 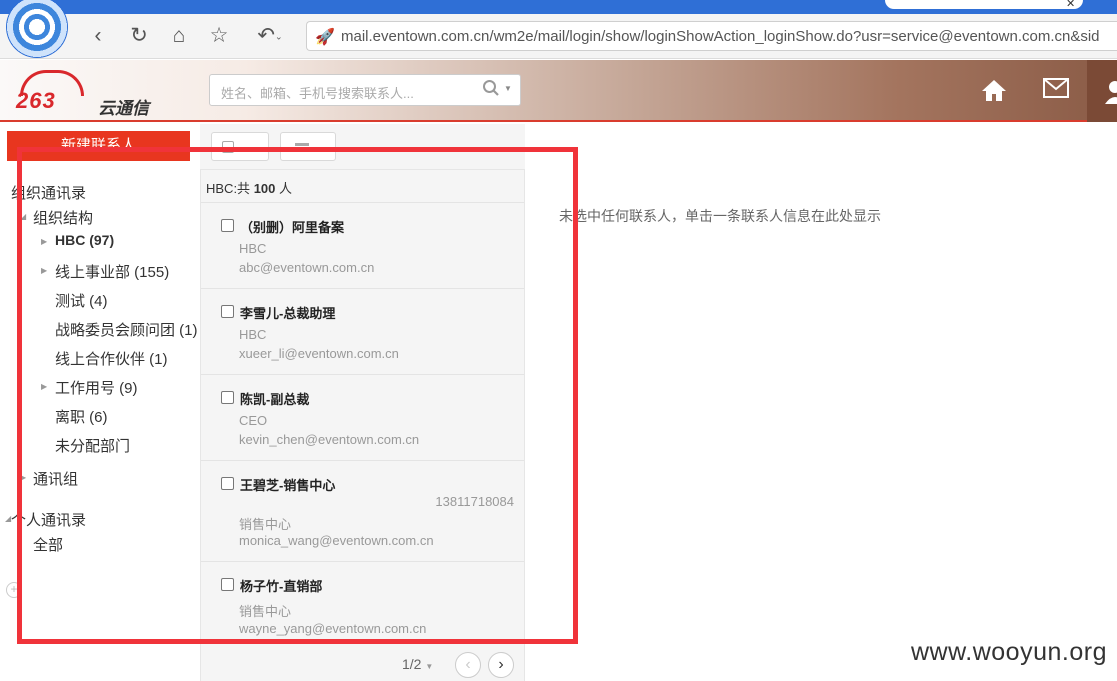 I want to click on page-indicator: 1/2 ▼, so click(x=417, y=664).